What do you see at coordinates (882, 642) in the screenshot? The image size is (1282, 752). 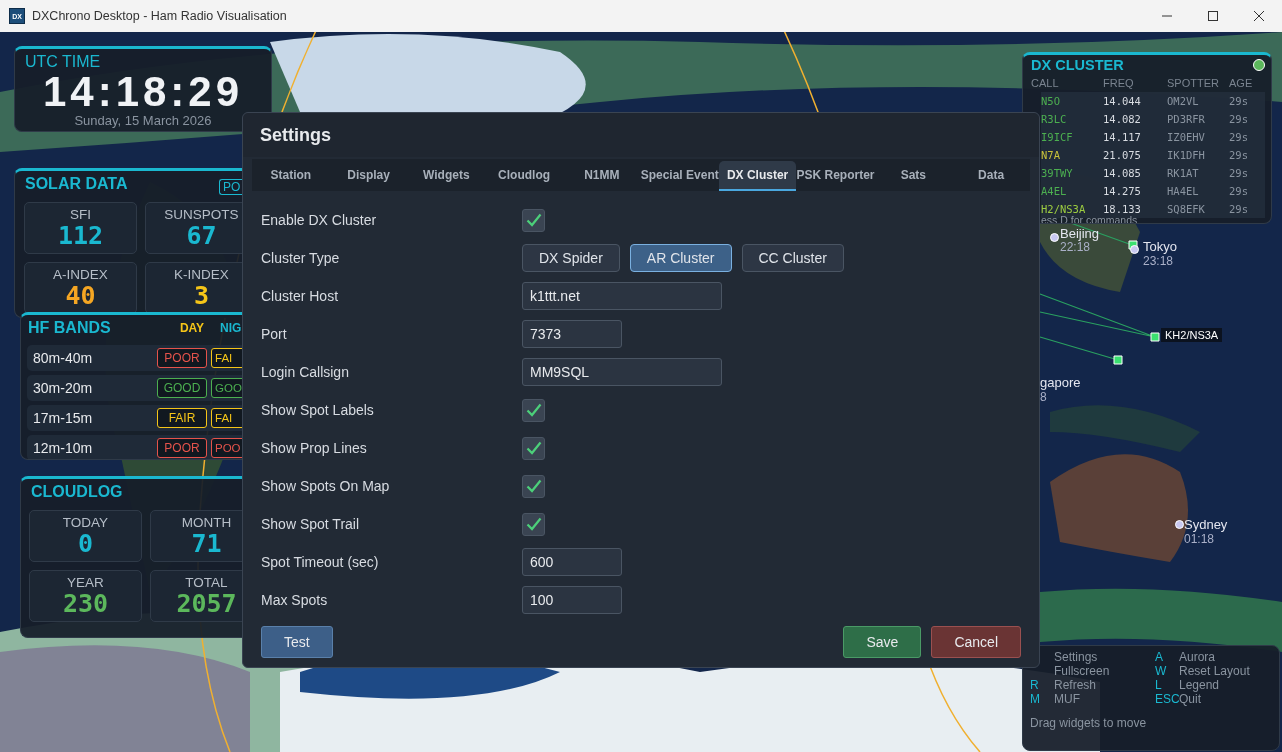 I see `dialog-button: Save` at bounding box center [882, 642].